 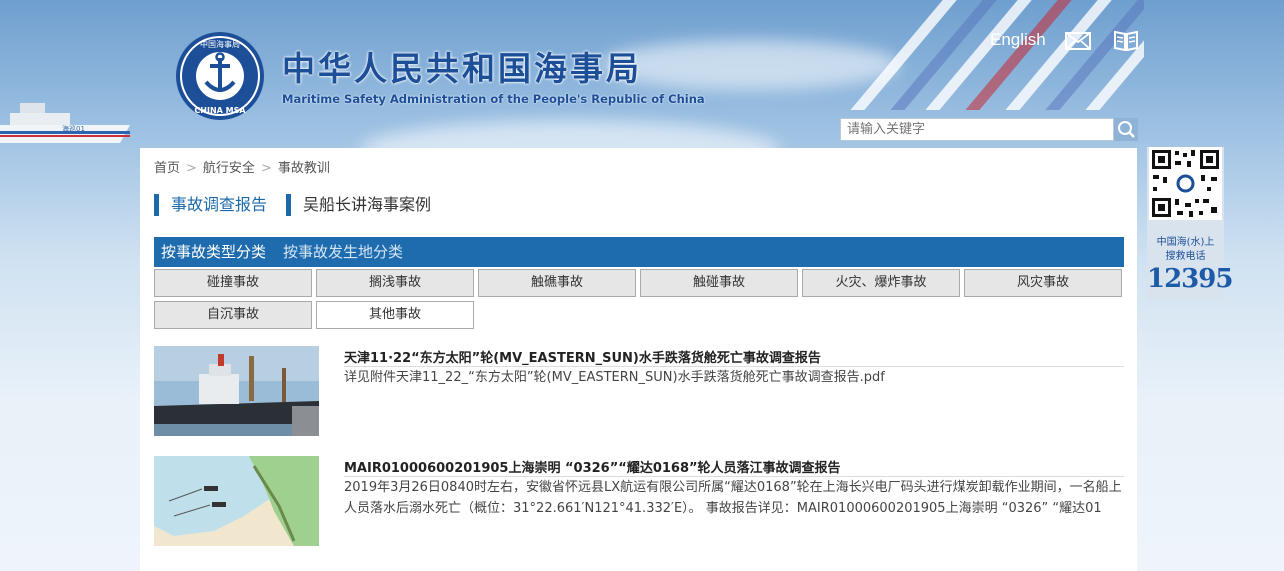 I want to click on search-input, so click(x=977, y=129).